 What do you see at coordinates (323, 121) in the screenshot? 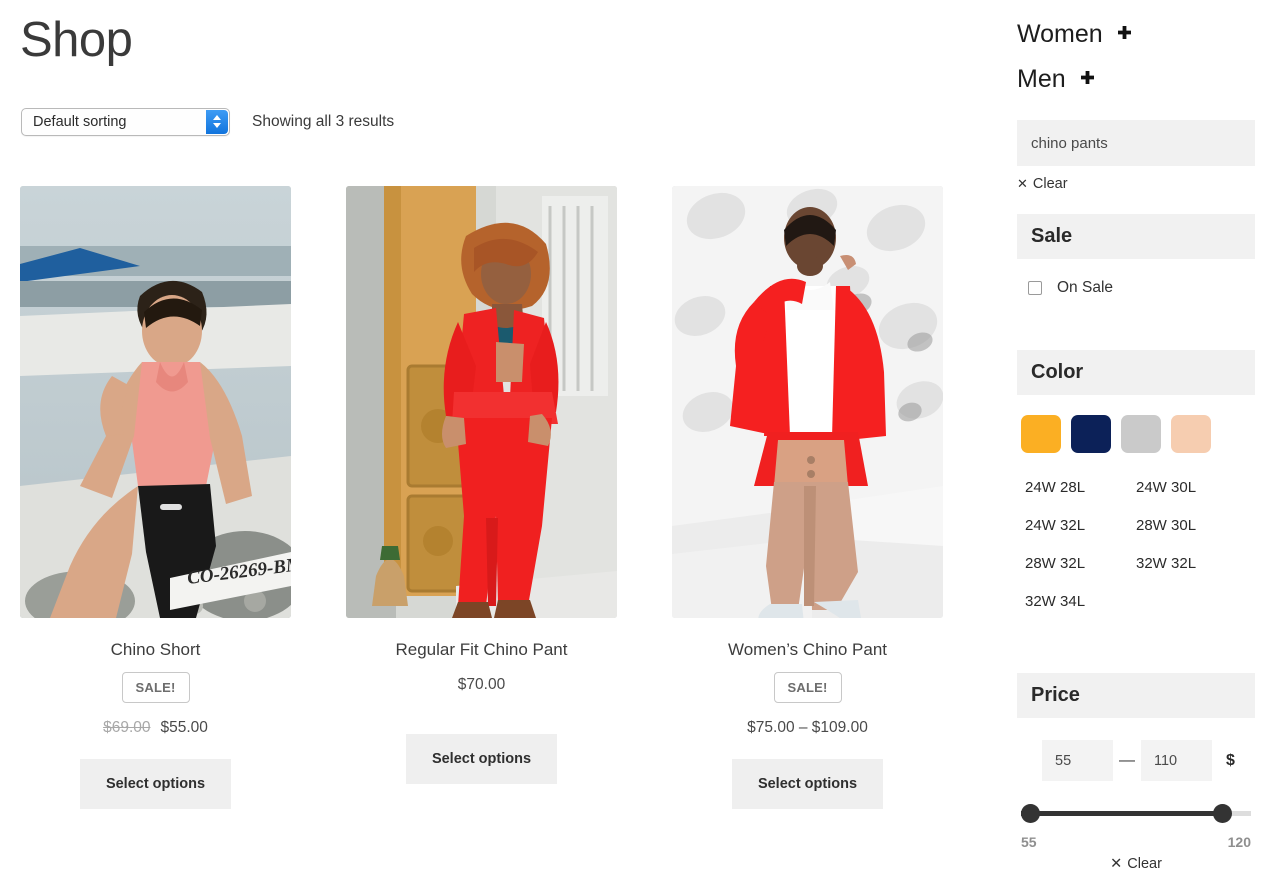
I see `results-count: Showing all 3 results` at bounding box center [323, 121].